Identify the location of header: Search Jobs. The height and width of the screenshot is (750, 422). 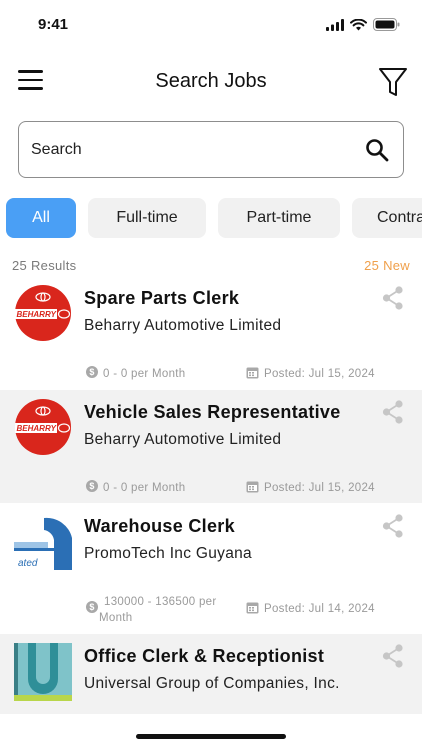
(211, 83).